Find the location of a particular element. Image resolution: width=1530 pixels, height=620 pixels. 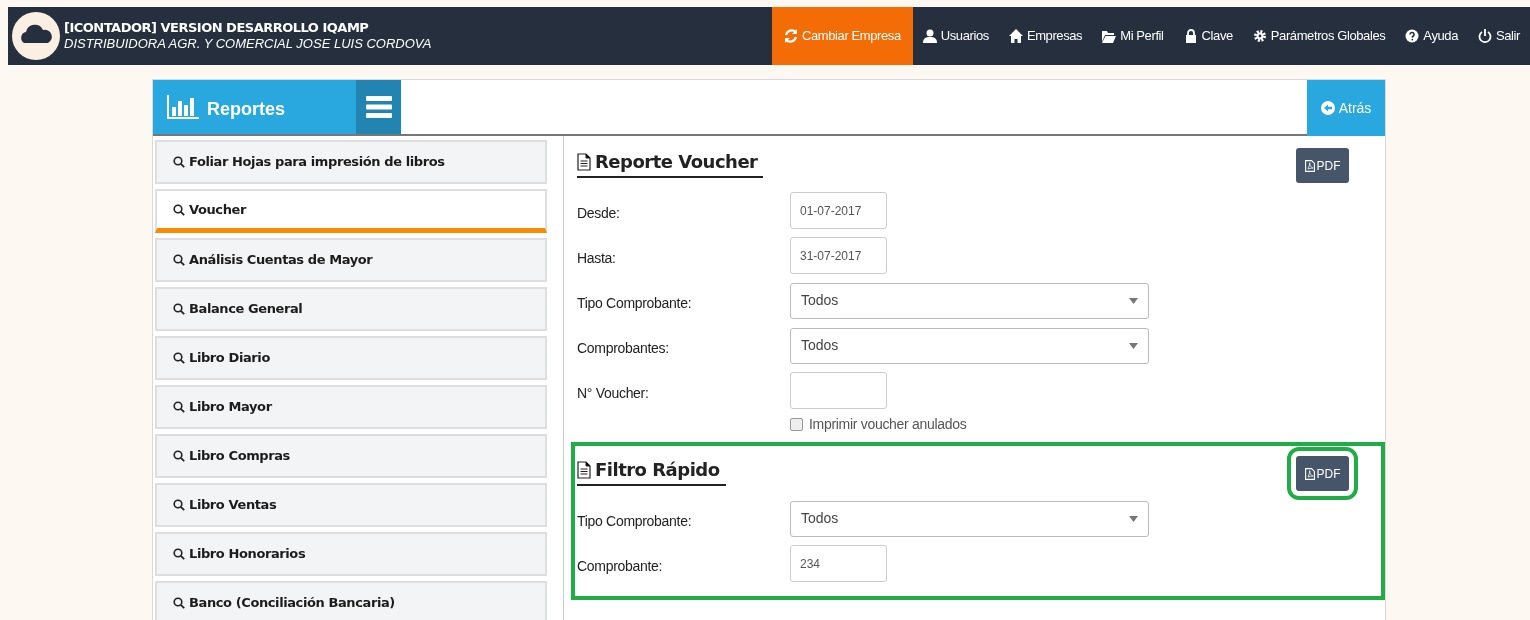

report-menu-item: Libro Mayor is located at coordinates (351, 407).